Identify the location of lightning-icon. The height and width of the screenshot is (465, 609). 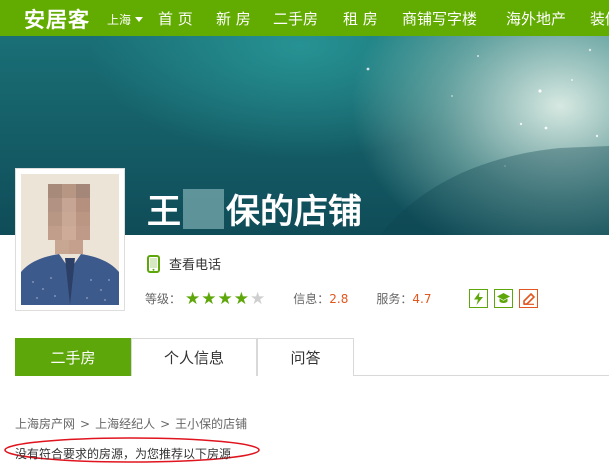
(479, 298).